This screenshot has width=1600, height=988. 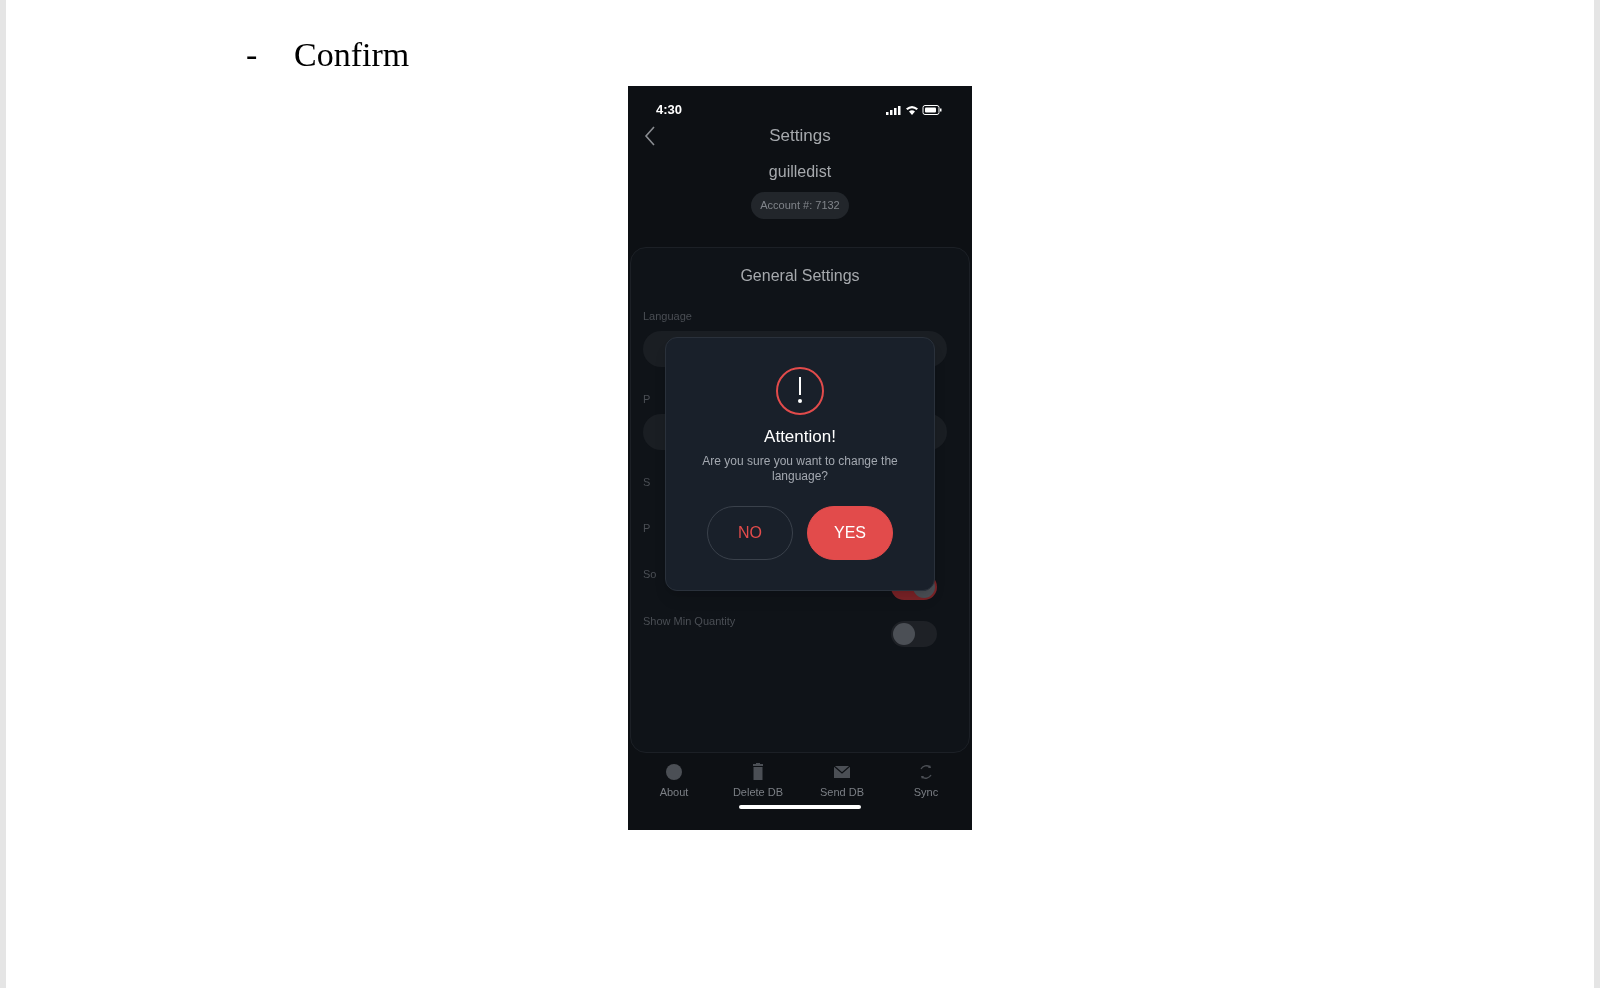 I want to click on tab-bar-item: Delete DB, so click(x=758, y=782).